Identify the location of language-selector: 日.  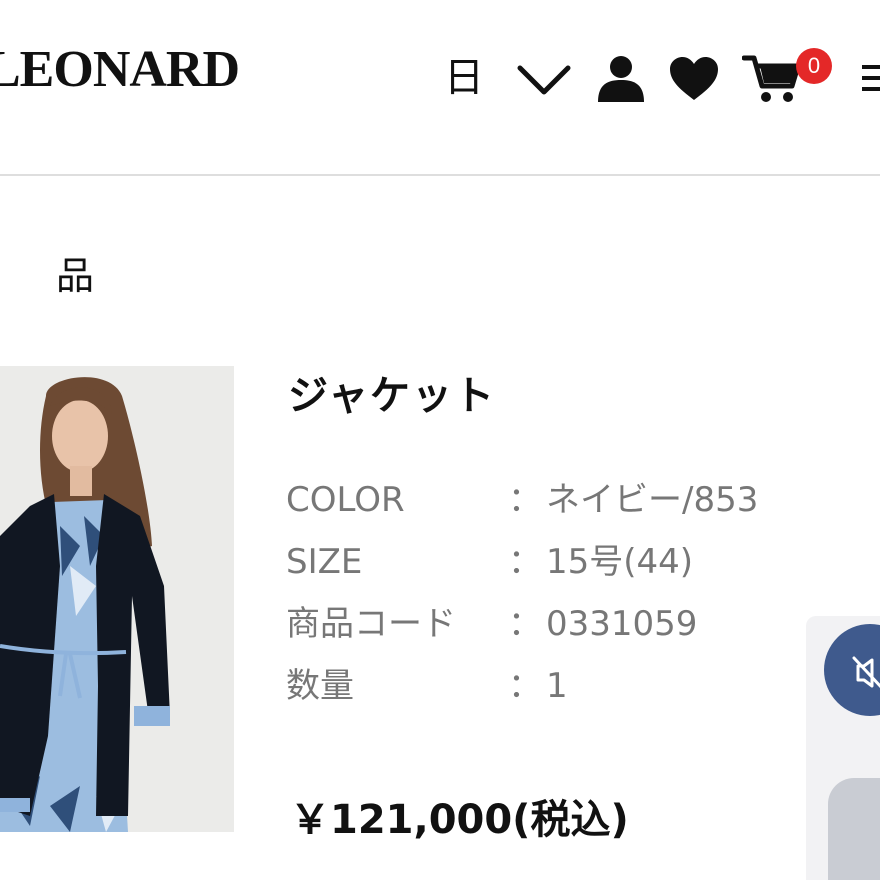
(464, 78).